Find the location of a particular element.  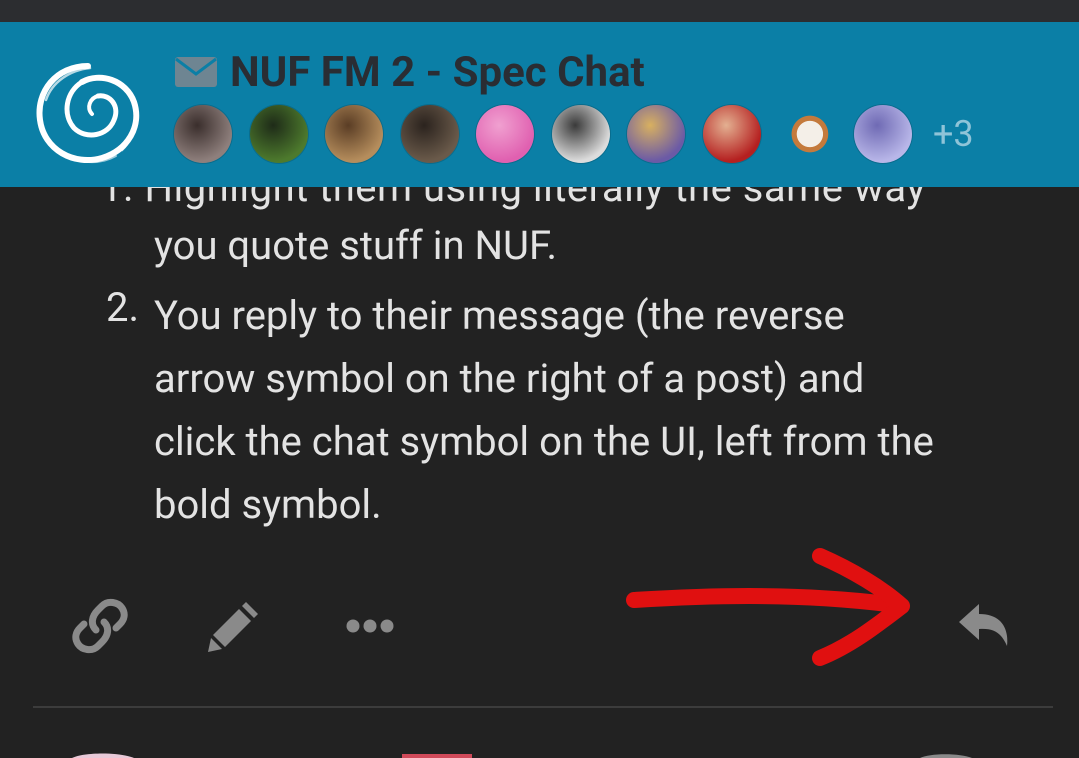

participant-list: +3 is located at coordinates (574, 134).